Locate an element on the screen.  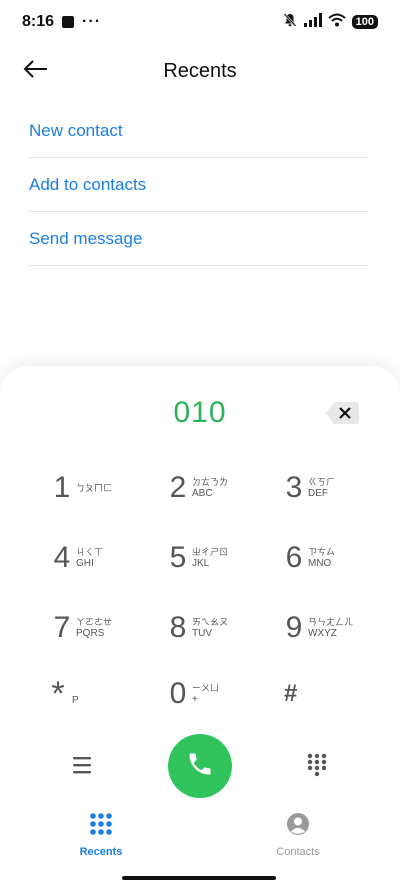
key-digit: 7 is located at coordinates (62, 627).